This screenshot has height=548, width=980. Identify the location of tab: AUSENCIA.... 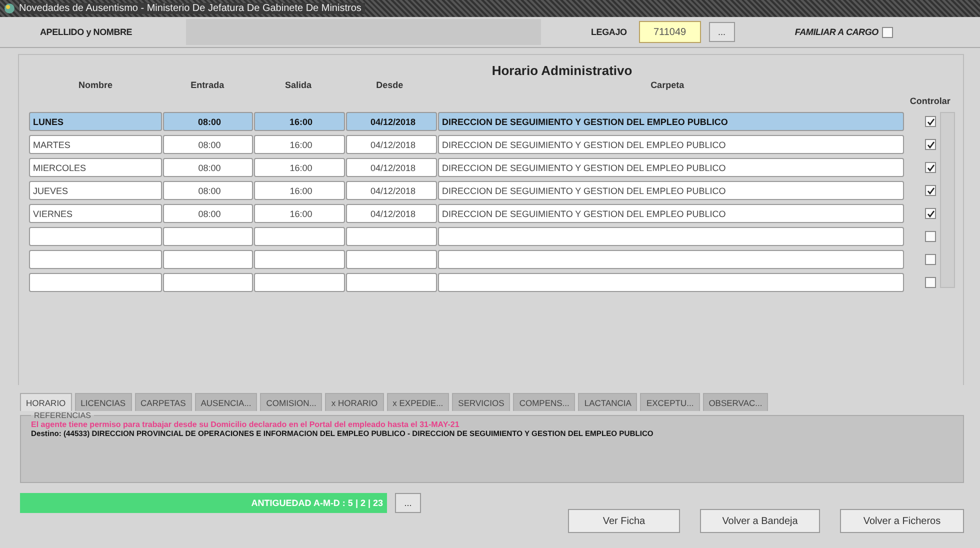
(226, 402).